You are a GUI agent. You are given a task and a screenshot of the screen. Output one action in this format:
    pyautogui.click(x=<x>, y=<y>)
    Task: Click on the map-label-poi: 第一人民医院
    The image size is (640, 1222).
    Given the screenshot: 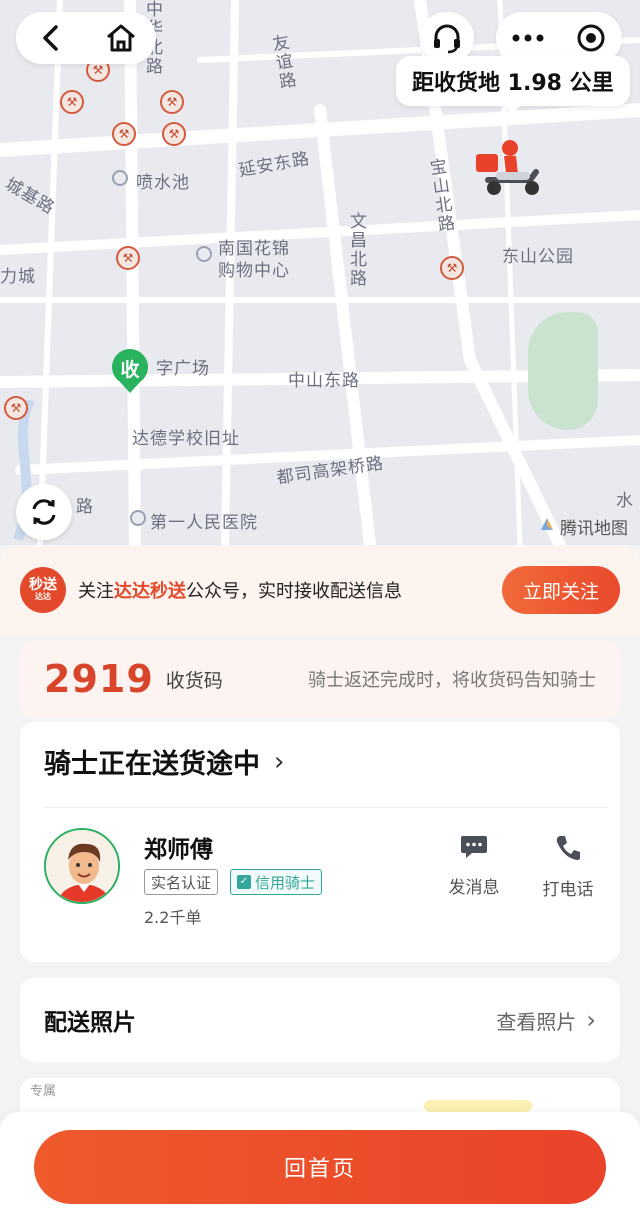 What is the action you would take?
    pyautogui.click(x=204, y=523)
    